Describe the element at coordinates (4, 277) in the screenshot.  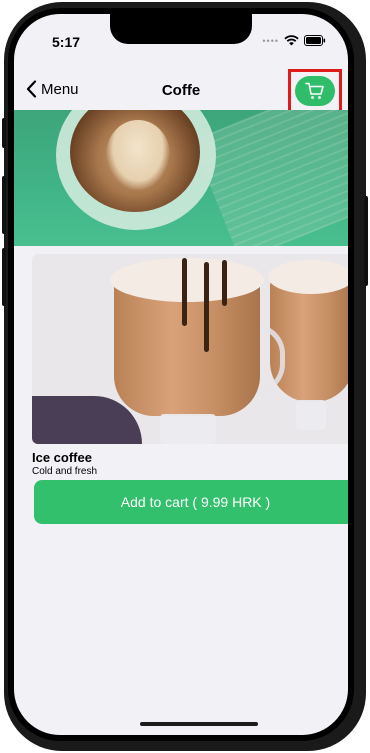
I see `volume-down-button` at that location.